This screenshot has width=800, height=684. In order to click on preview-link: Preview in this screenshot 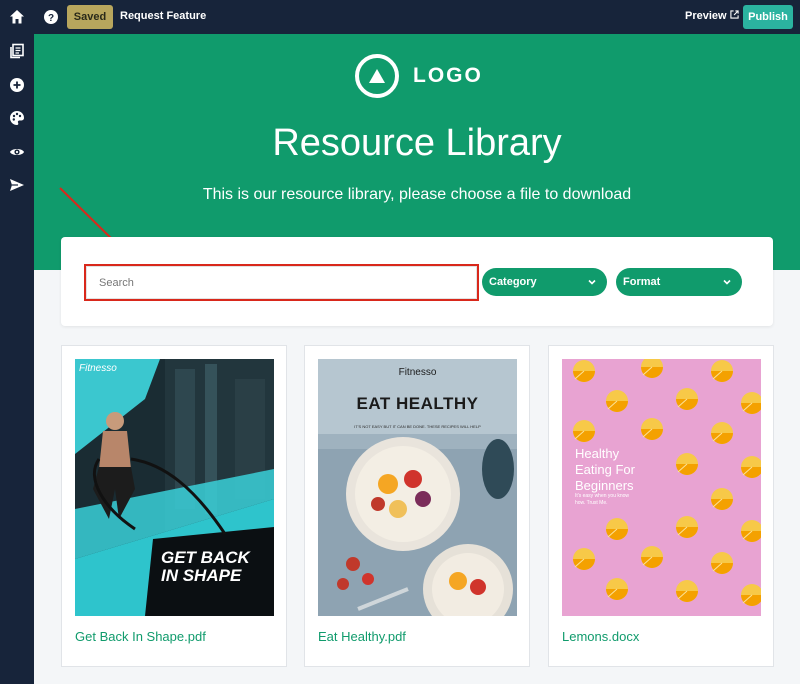, I will do `click(712, 16)`.